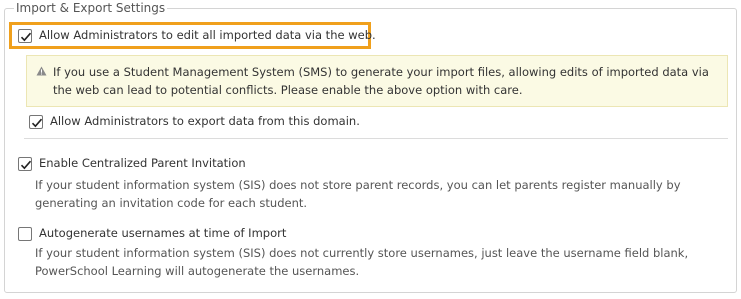 The height and width of the screenshot is (299, 741). I want to click on parent-invitation-label: Enable Centralized Parent Invitation, so click(142, 163).